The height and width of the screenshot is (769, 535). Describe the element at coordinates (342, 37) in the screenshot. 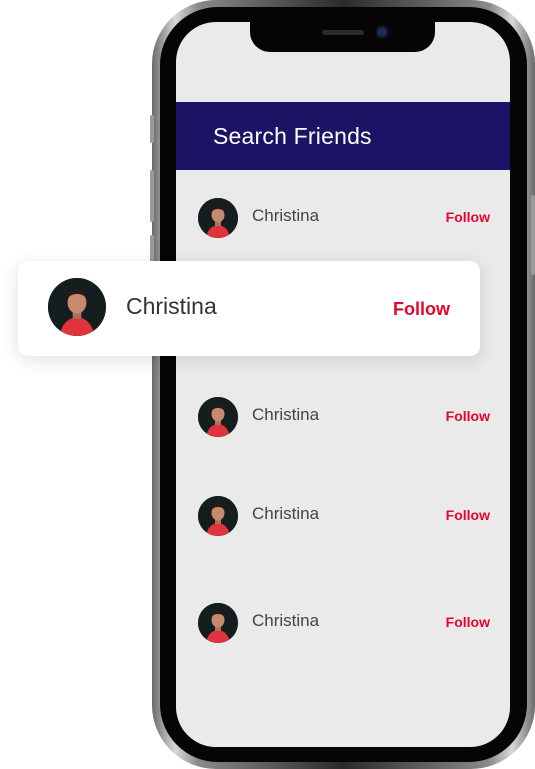

I see `phone-notch` at that location.